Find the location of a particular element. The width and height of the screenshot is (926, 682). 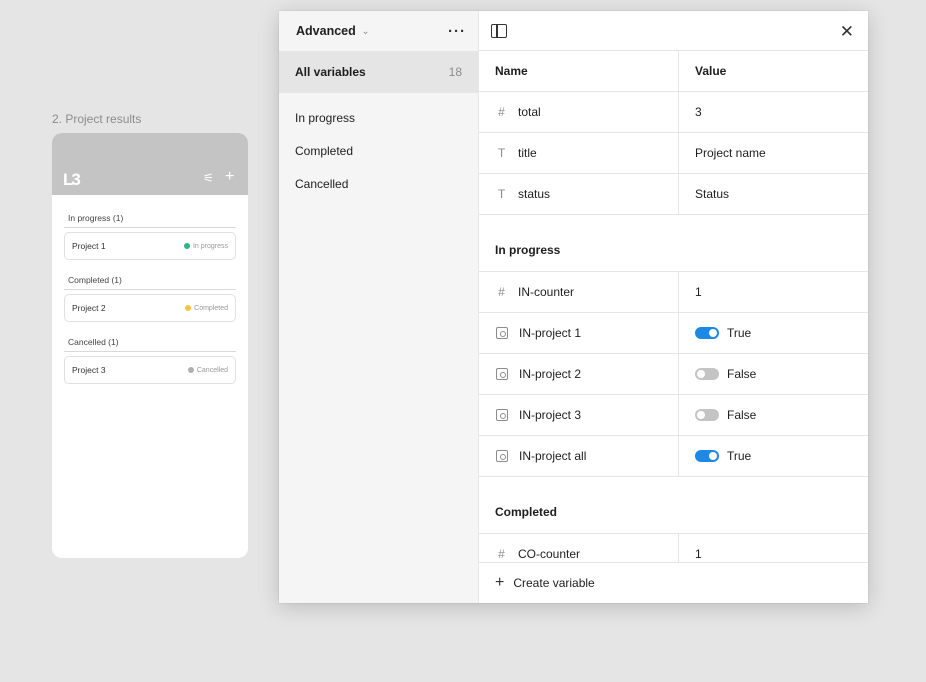

sidebar-item-label: All variables is located at coordinates (330, 72).